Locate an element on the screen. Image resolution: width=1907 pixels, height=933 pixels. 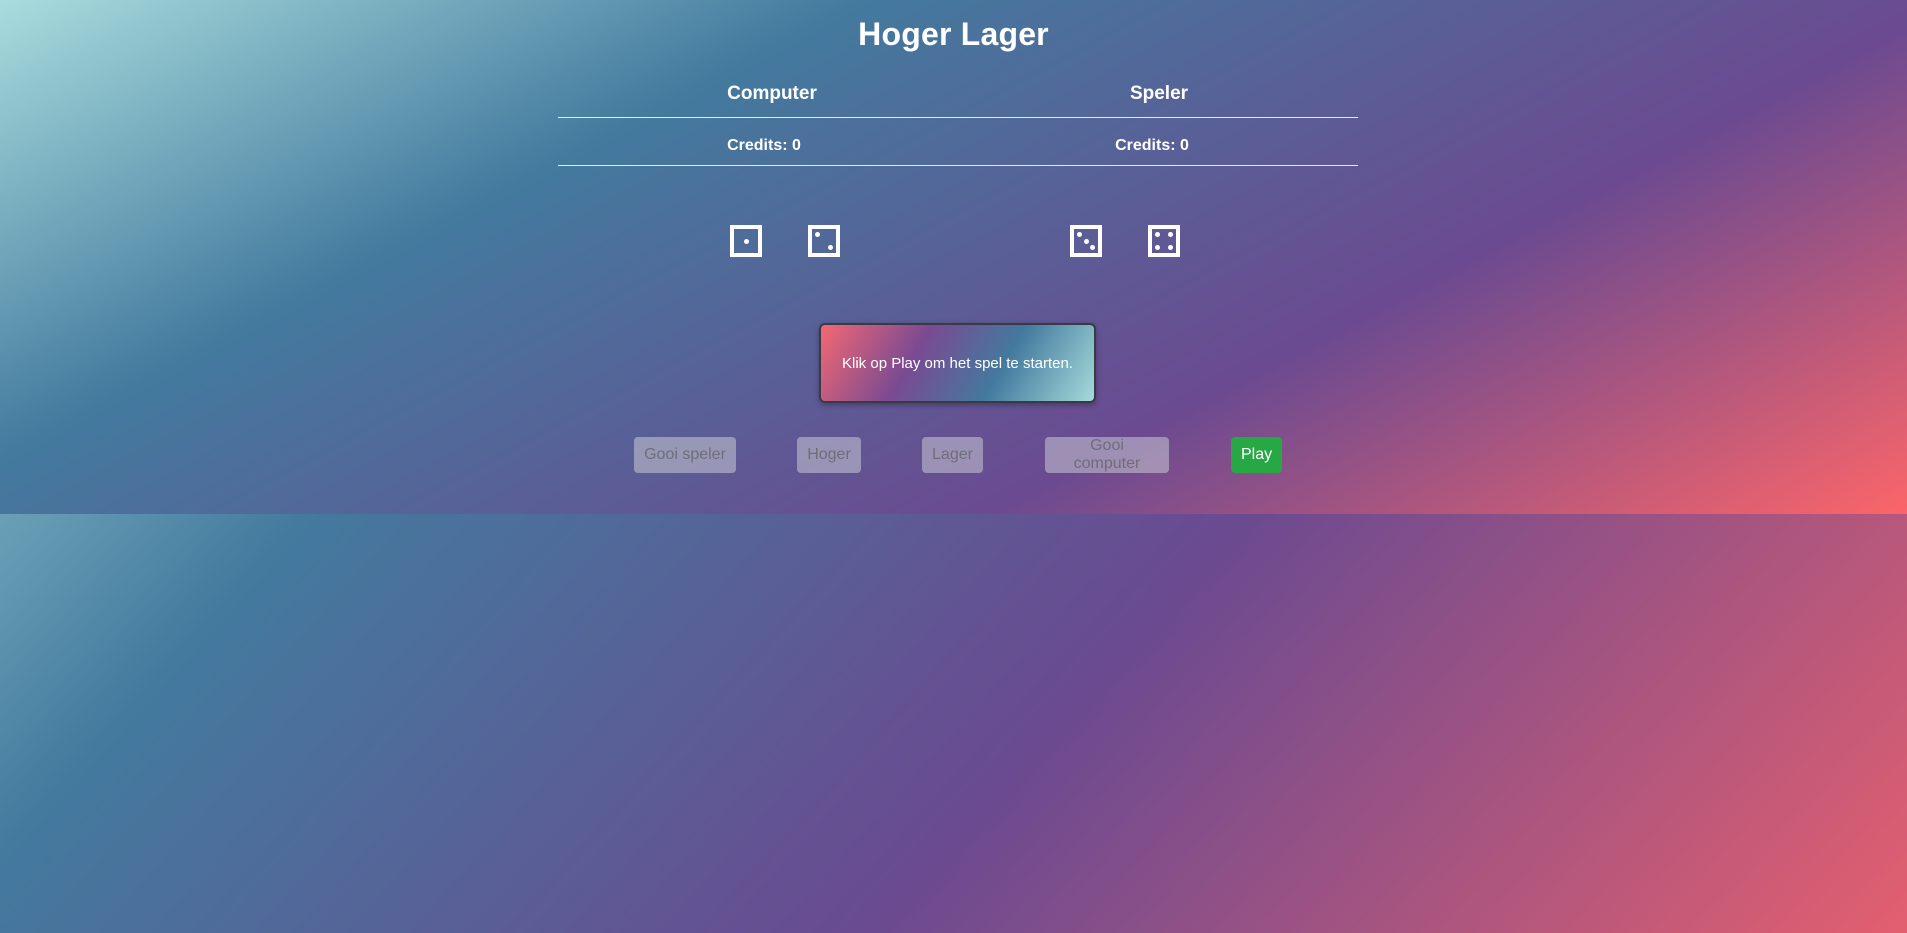
divider-bottom is located at coordinates (958, 165).